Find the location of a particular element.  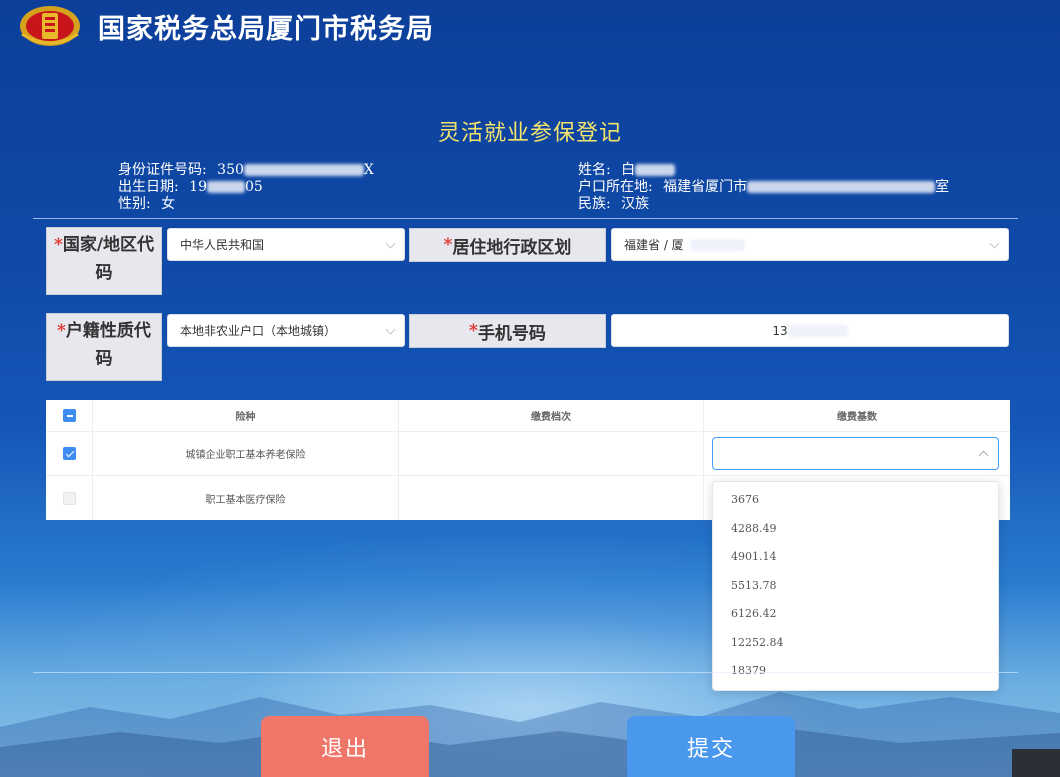

phone-number-label: * 手机号码 is located at coordinates (507, 331).